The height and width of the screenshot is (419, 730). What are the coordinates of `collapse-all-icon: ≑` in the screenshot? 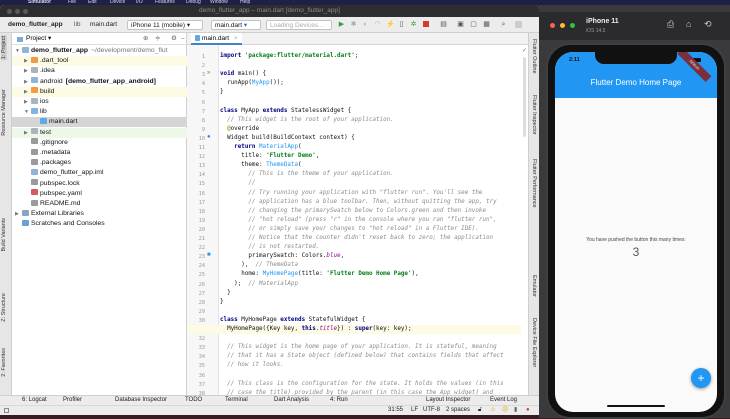 It's located at (157, 39).